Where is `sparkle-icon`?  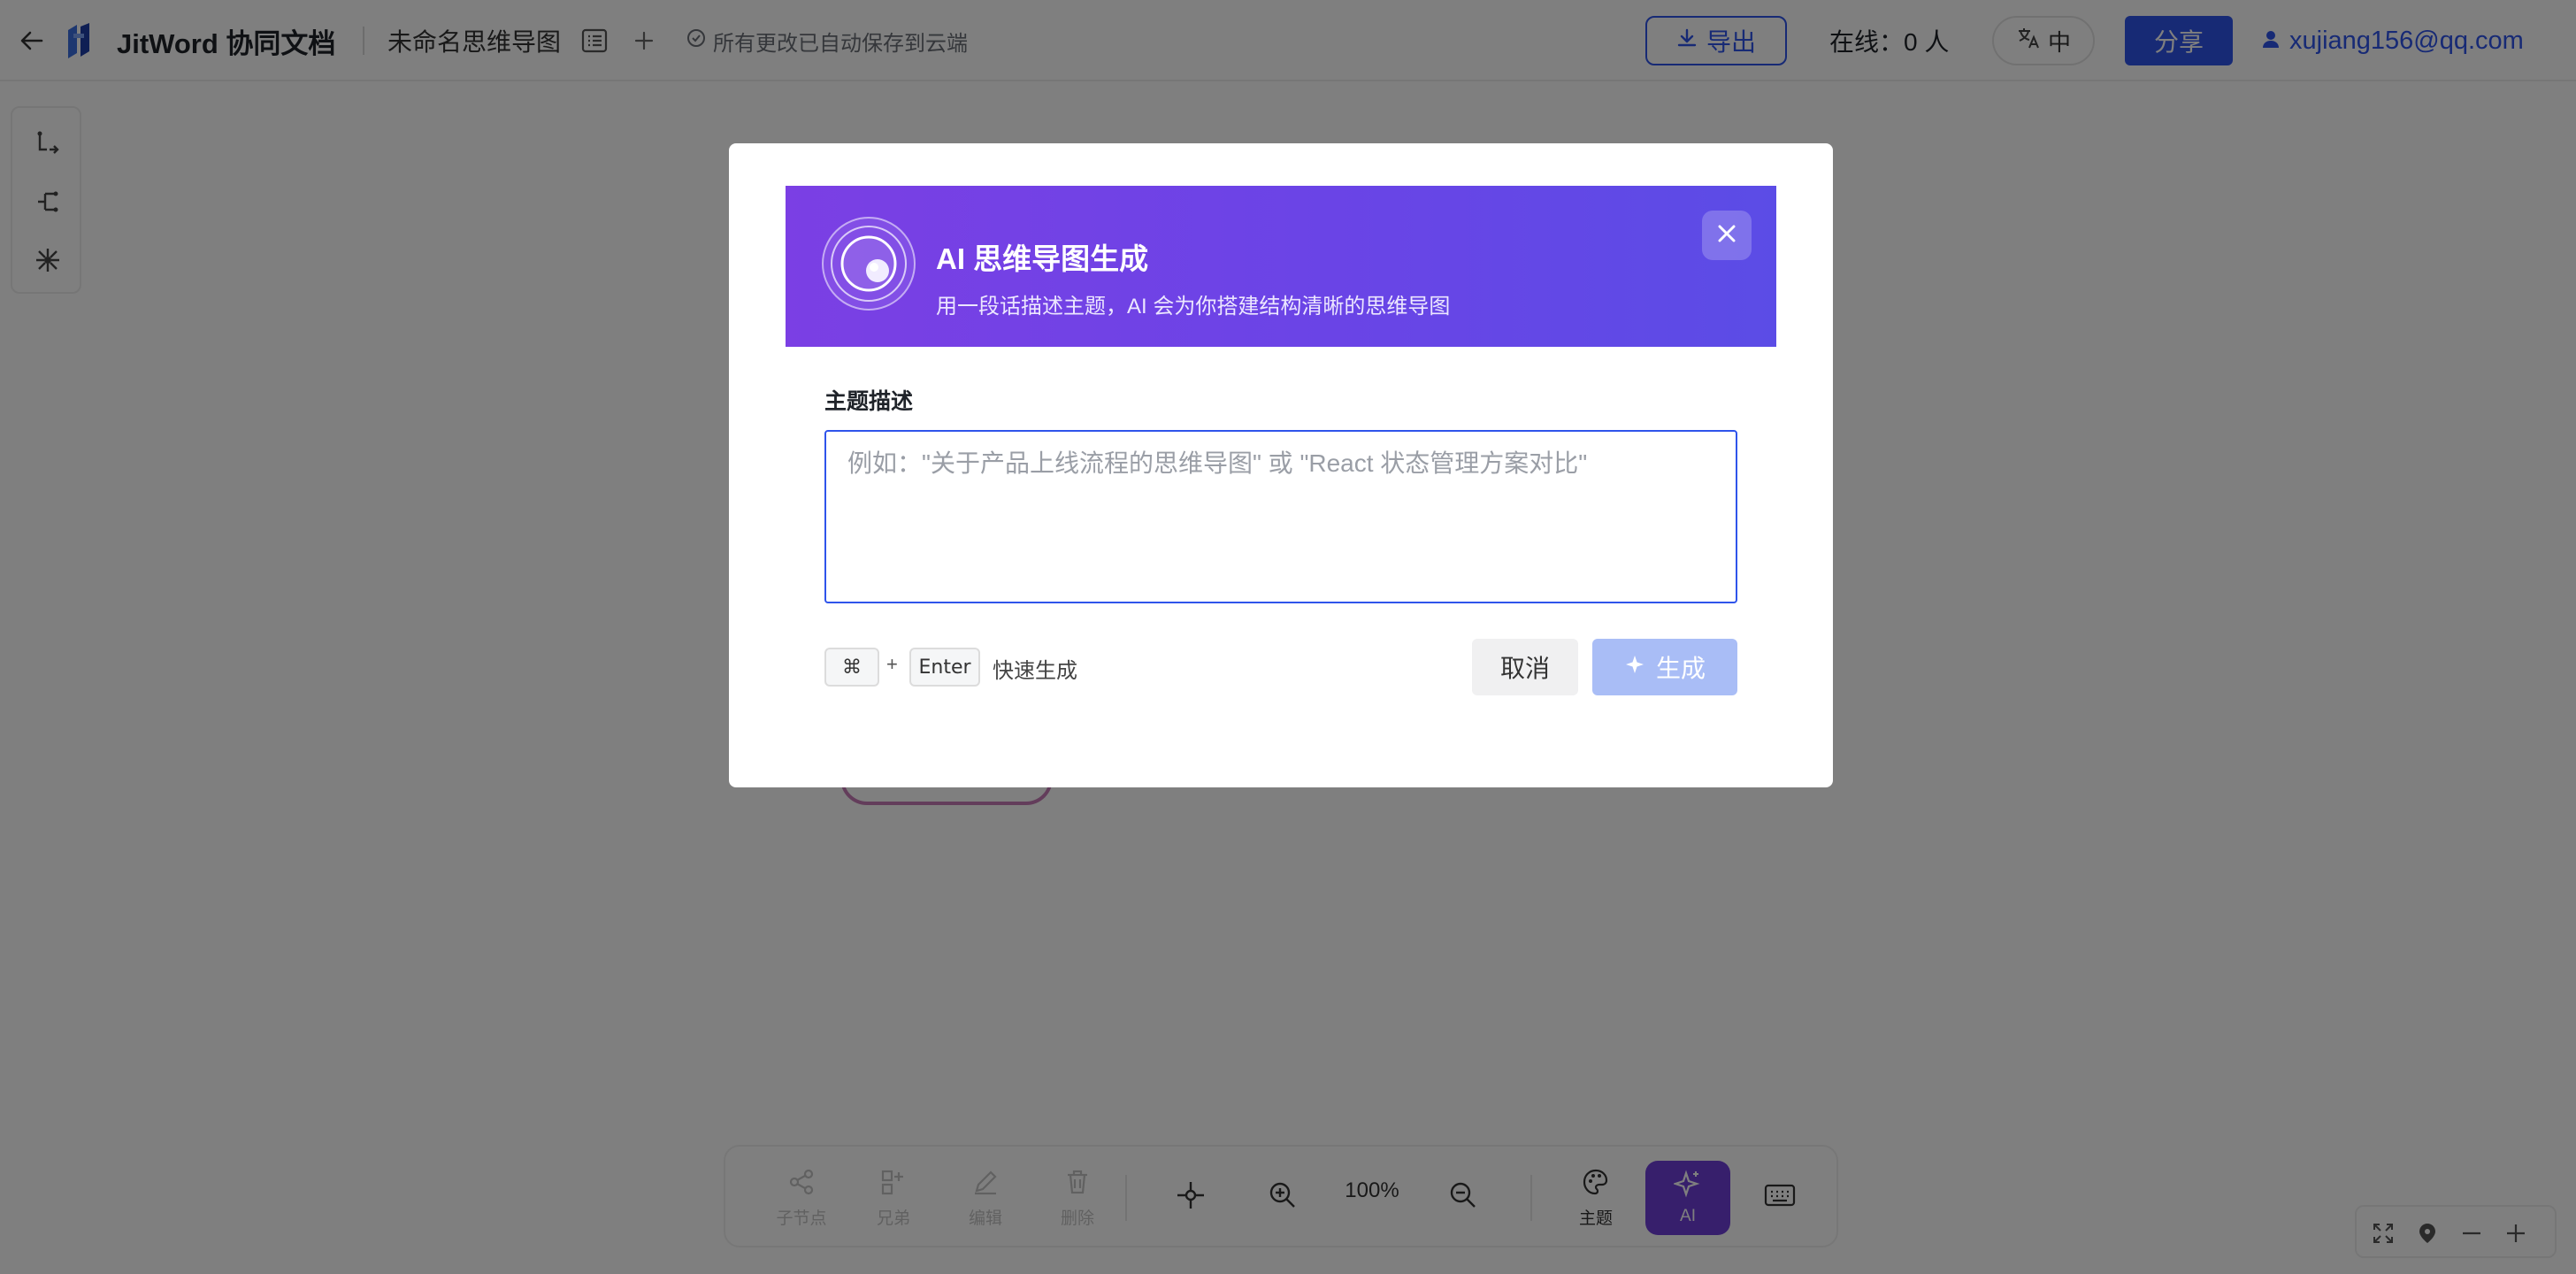
sparkle-icon is located at coordinates (1634, 667).